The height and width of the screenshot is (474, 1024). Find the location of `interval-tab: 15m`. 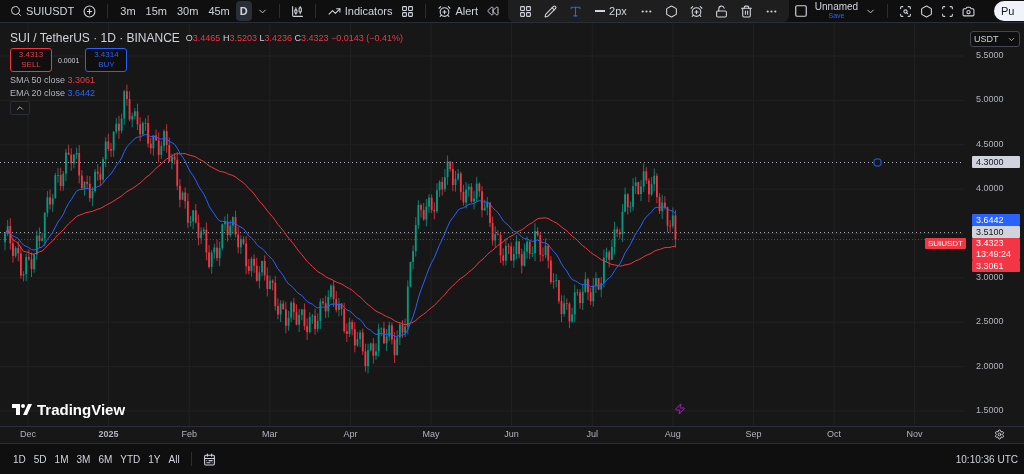

interval-tab: 15m is located at coordinates (156, 11).